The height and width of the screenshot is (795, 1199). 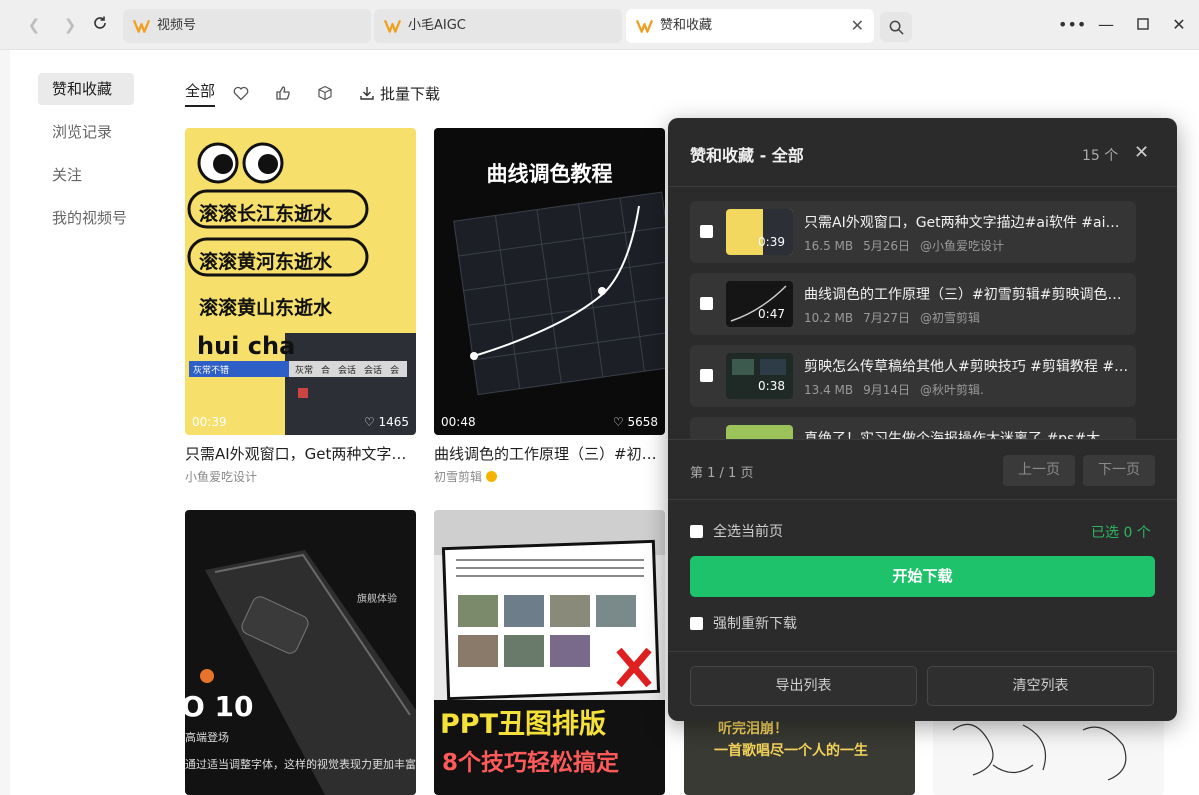 I want to click on item-size: 10.2 MB, so click(x=829, y=318).